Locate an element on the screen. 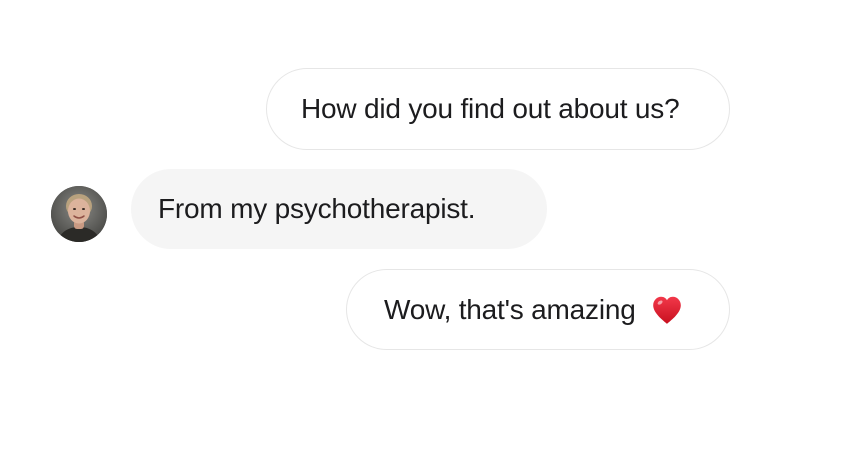 This screenshot has height=456, width=855. avatar-photo is located at coordinates (79, 214).